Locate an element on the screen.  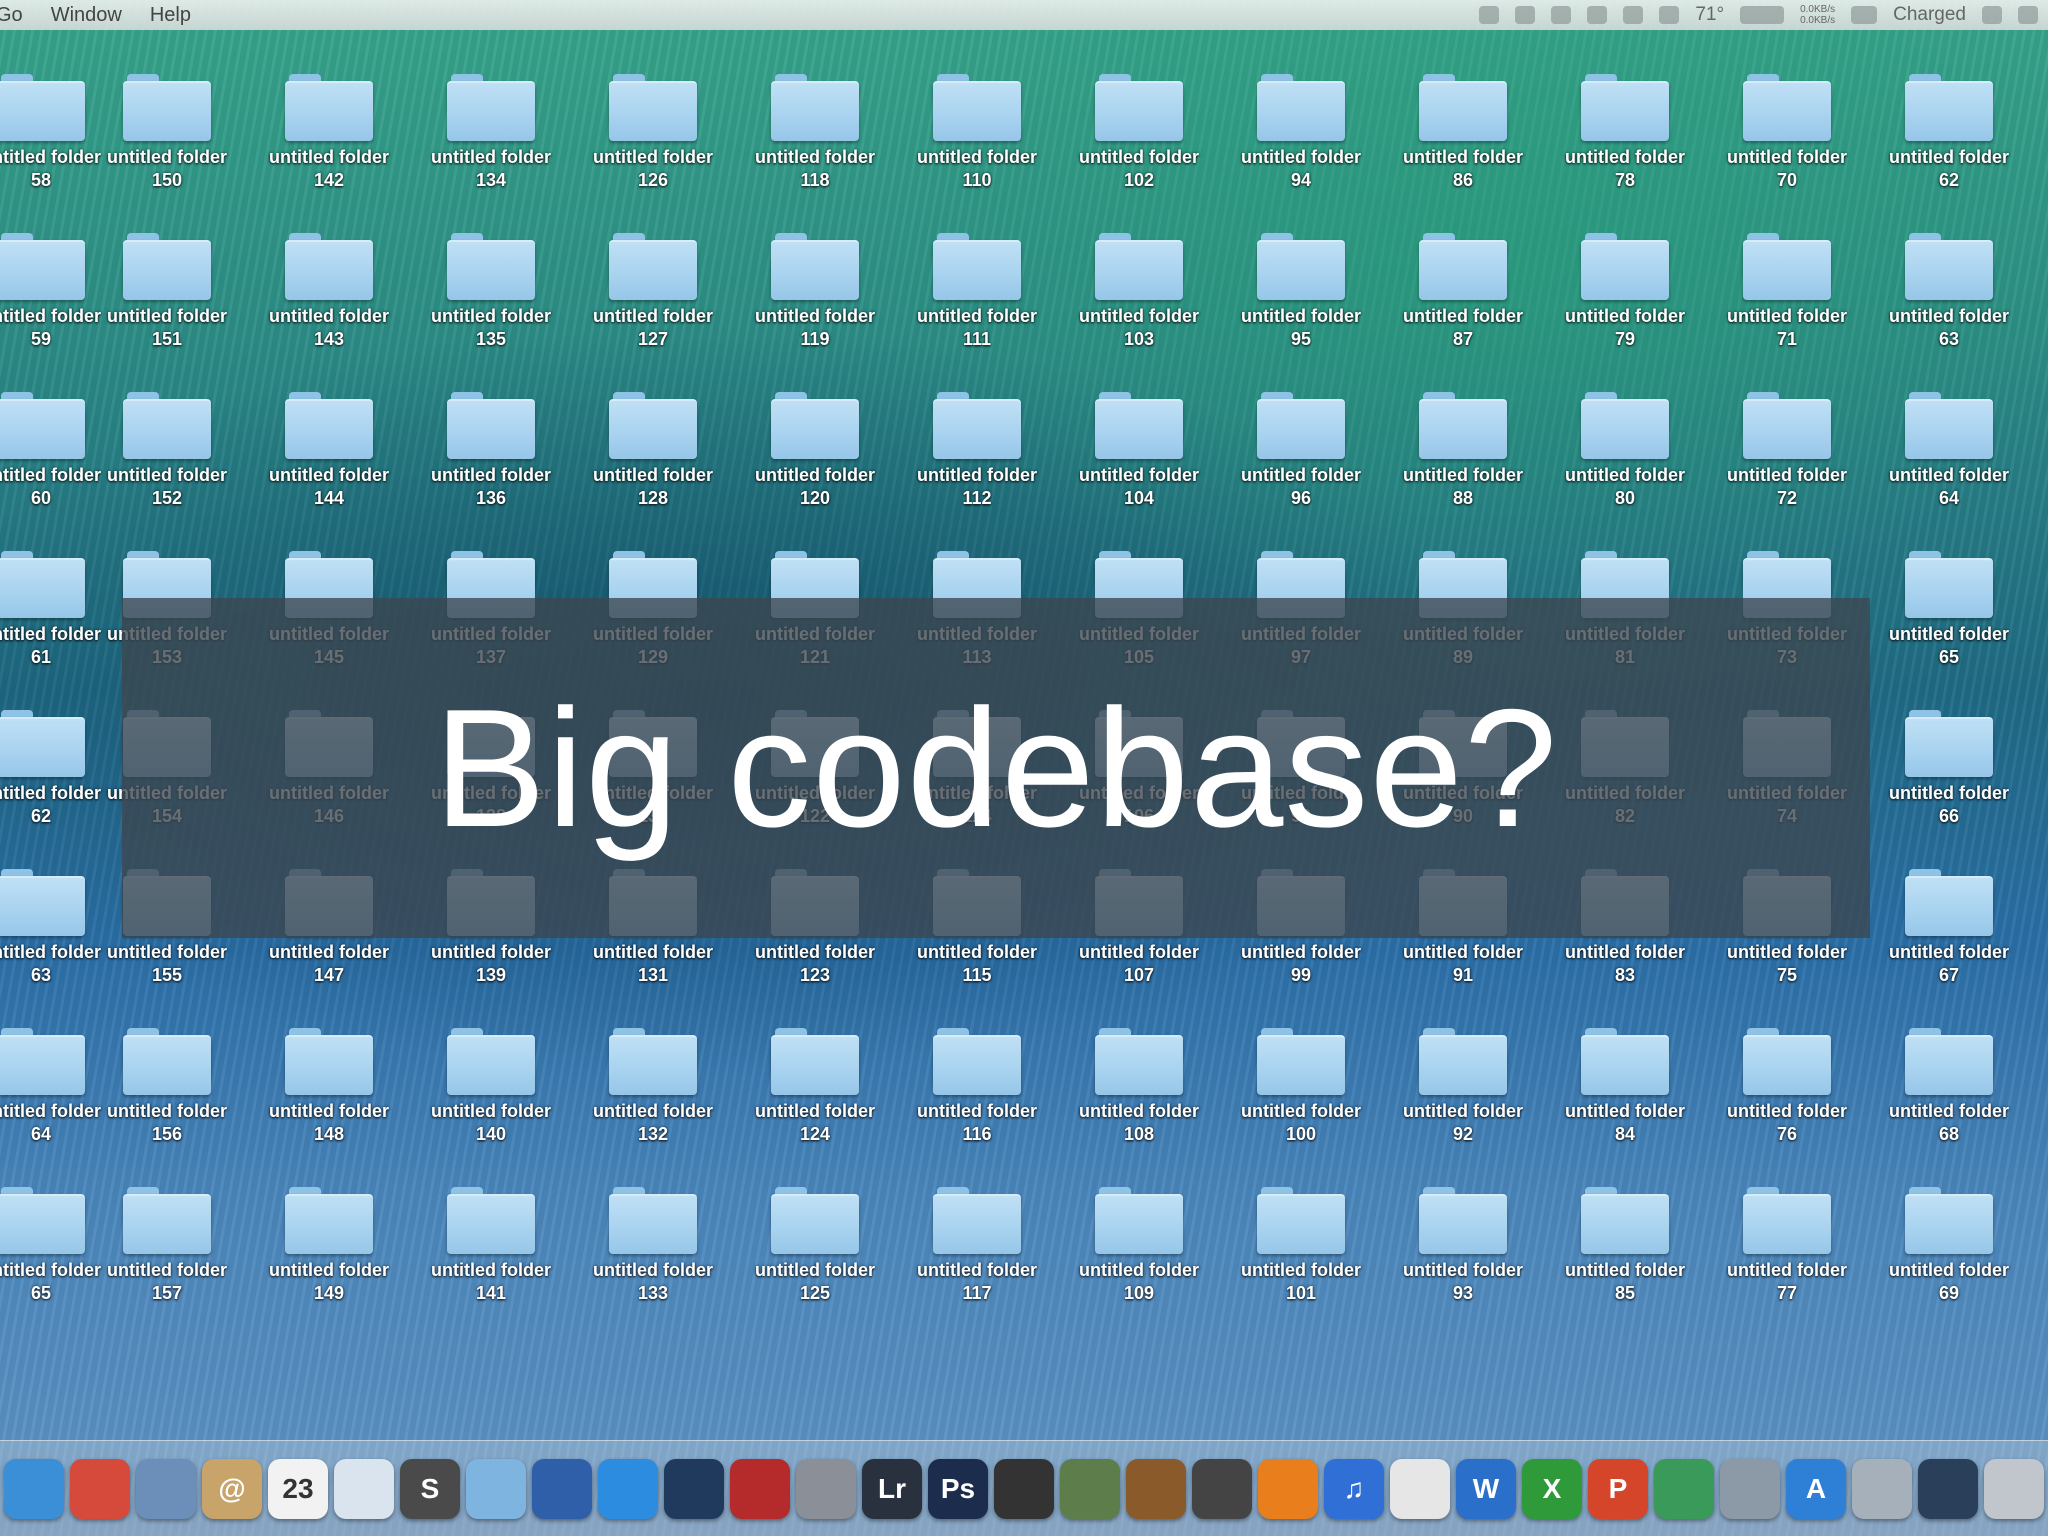
disk-utility-icon is located at coordinates (1222, 1488).